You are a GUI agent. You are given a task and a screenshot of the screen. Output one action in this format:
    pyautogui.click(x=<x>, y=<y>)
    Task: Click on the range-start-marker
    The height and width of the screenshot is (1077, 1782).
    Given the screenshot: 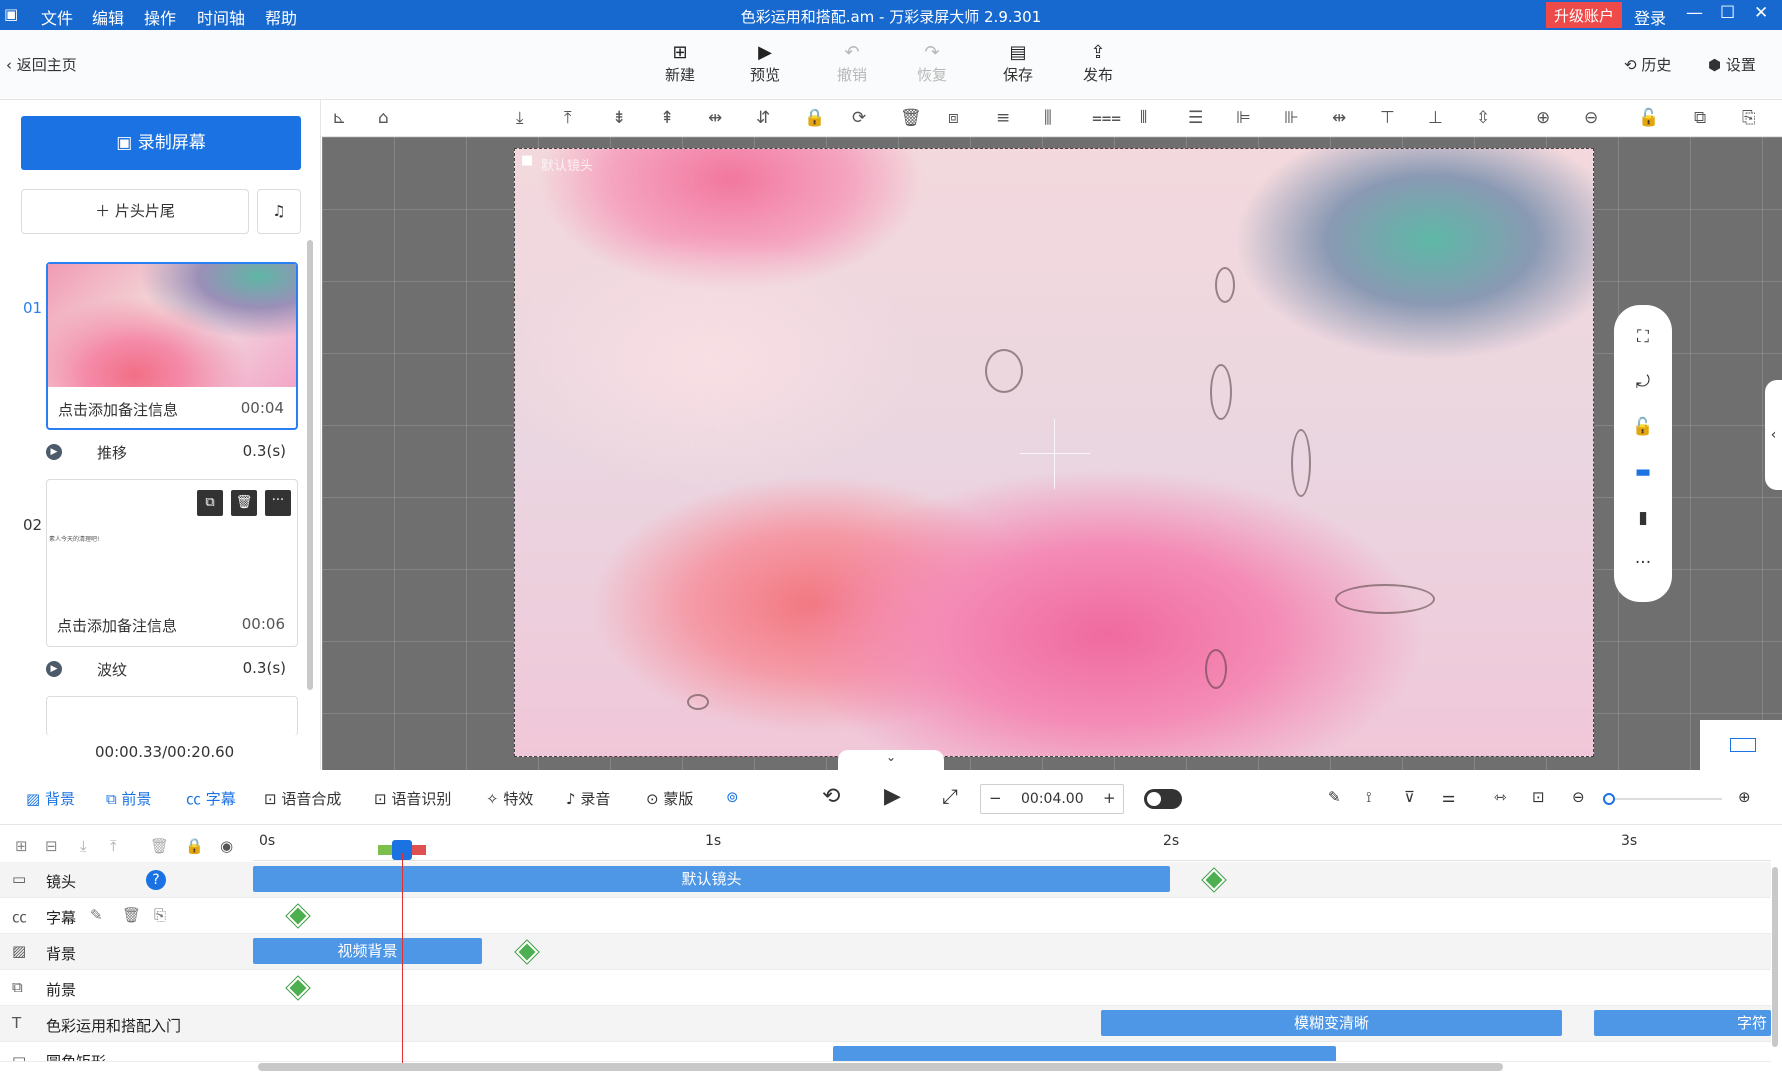 What is the action you would take?
    pyautogui.click(x=385, y=850)
    